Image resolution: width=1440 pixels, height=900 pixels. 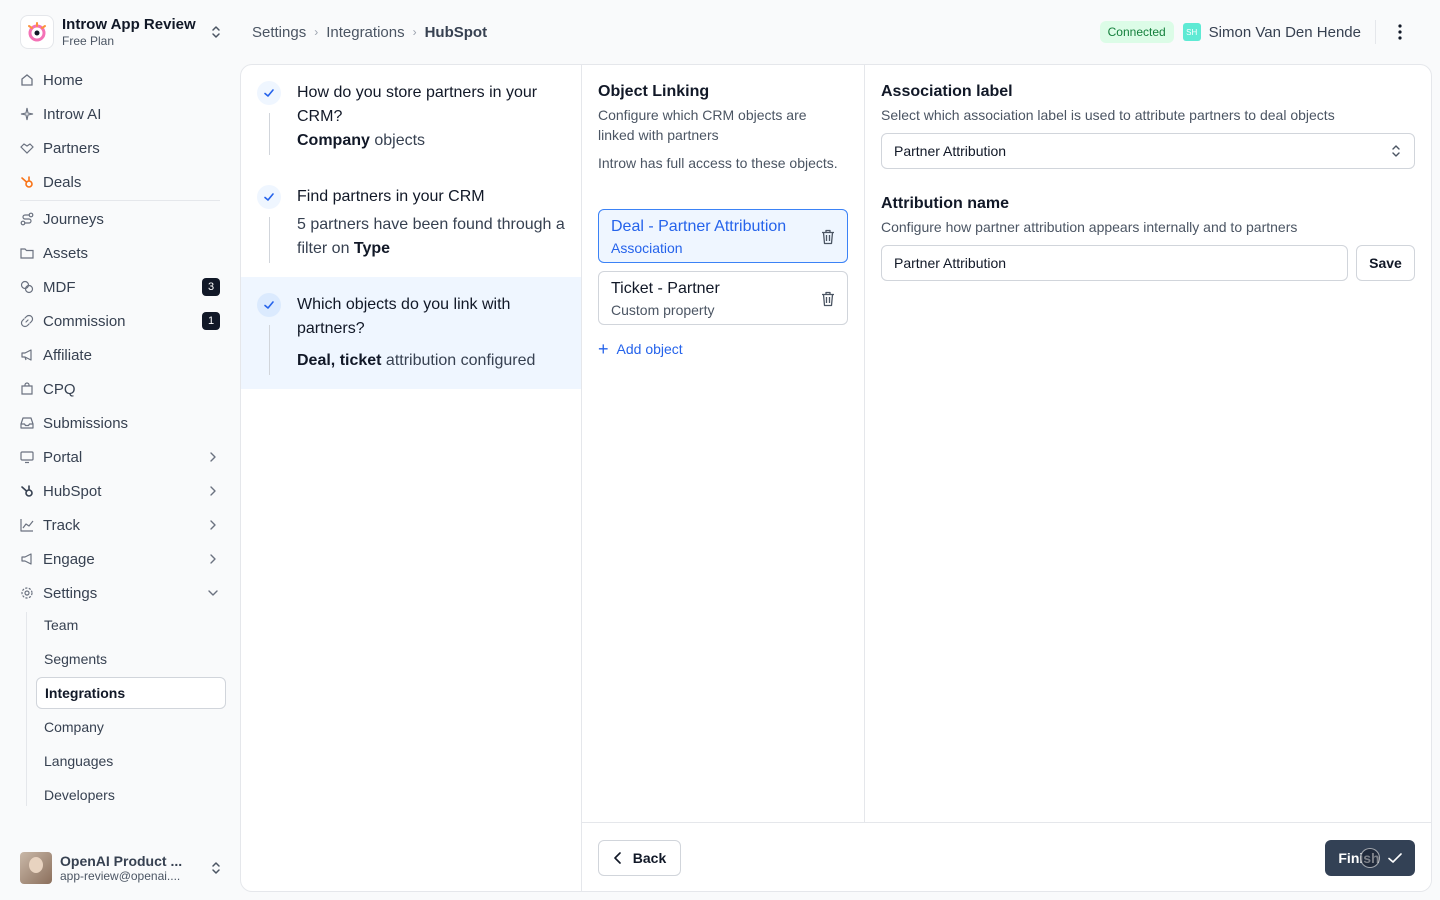 I want to click on nav-settings: Settings, so click(x=124, y=593).